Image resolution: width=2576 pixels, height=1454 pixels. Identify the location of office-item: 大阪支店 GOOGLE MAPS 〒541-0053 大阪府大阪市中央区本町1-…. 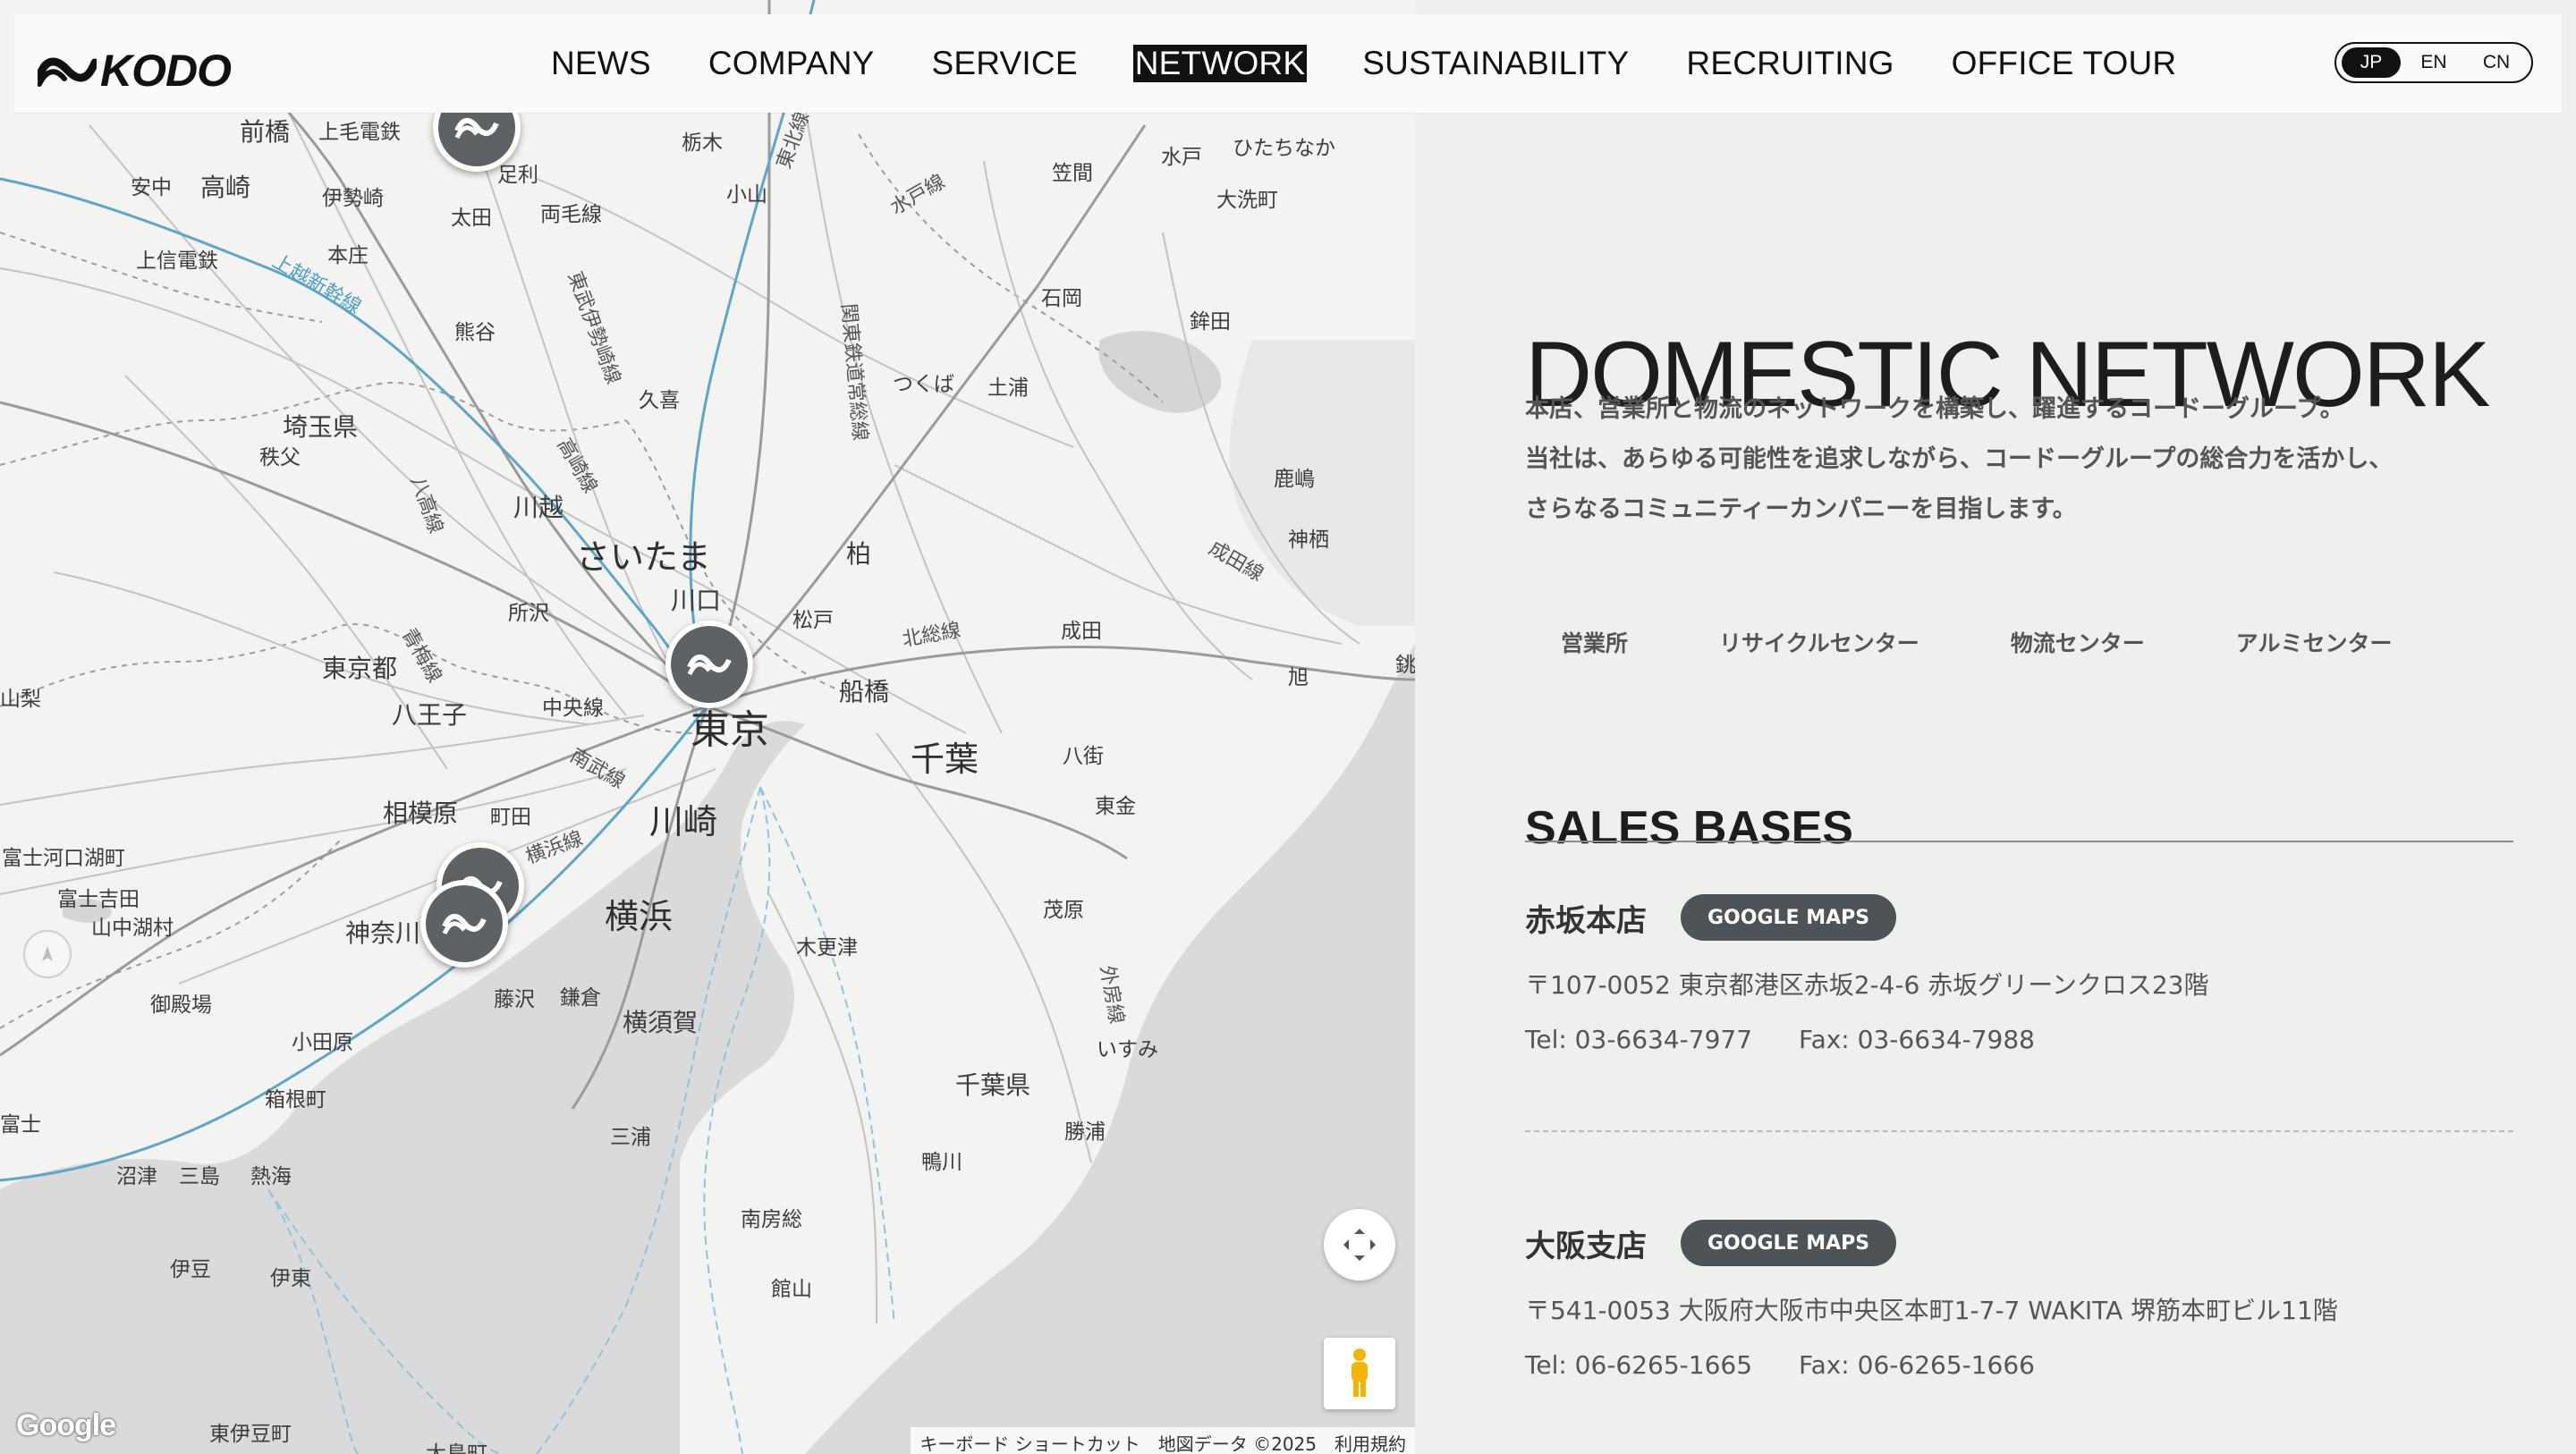
(2019, 1300).